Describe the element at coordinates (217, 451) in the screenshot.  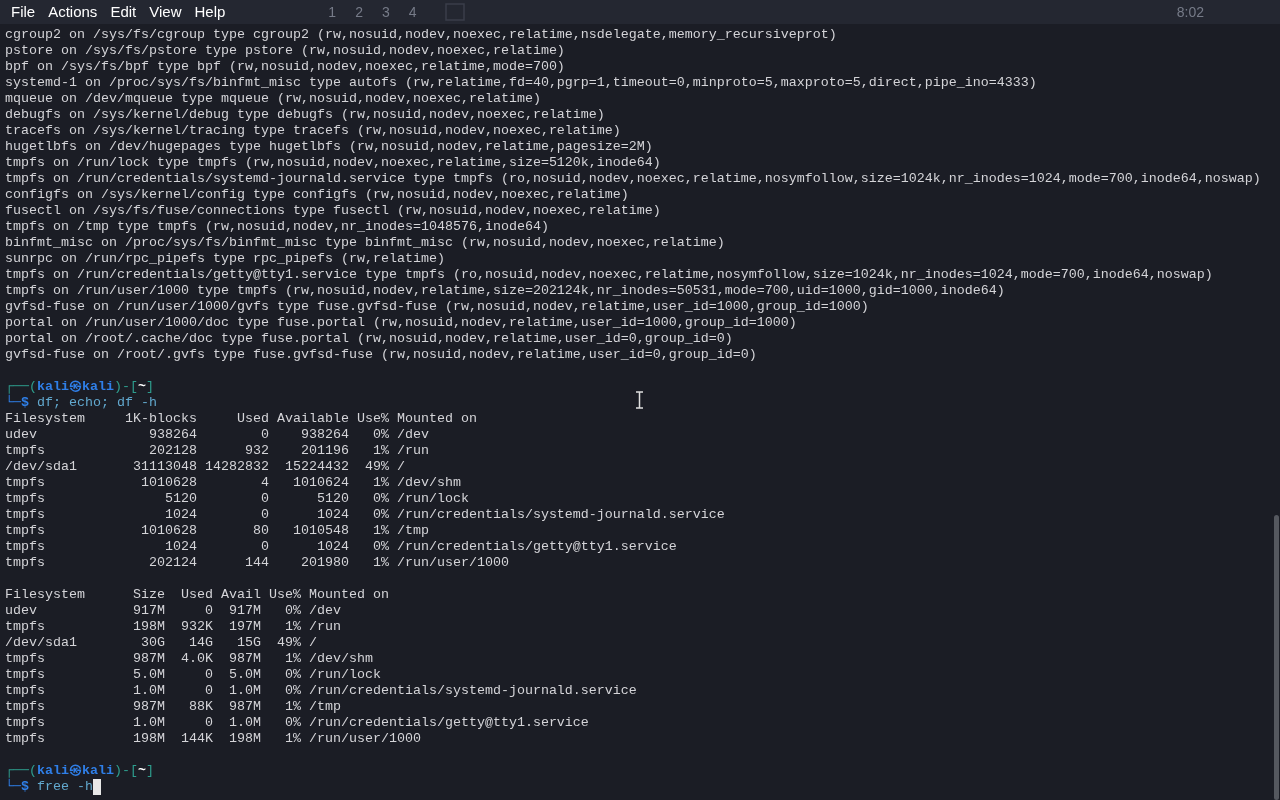
I see `terminal-output-line: tmpfs 202128 932 201196 1% /run` at that location.